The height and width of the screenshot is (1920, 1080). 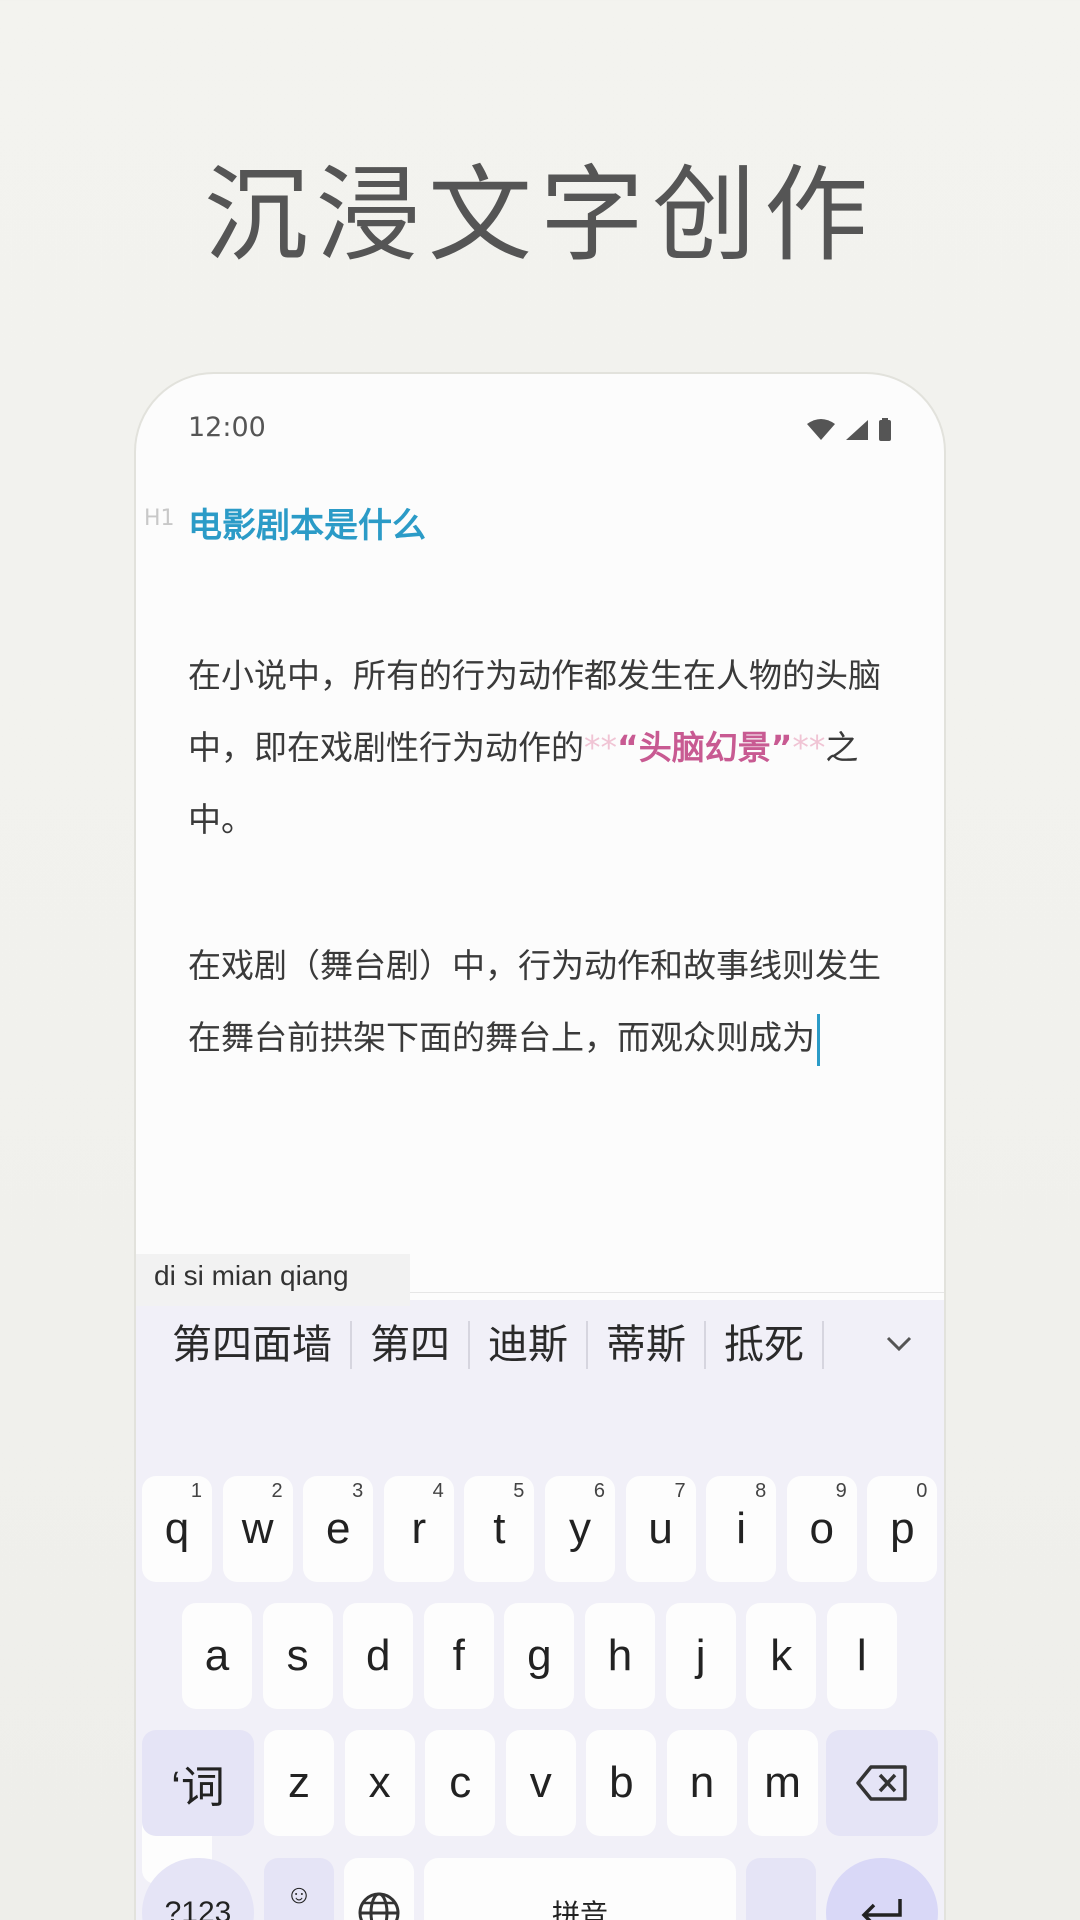 I want to click on key-label: o, so click(x=822, y=1528).